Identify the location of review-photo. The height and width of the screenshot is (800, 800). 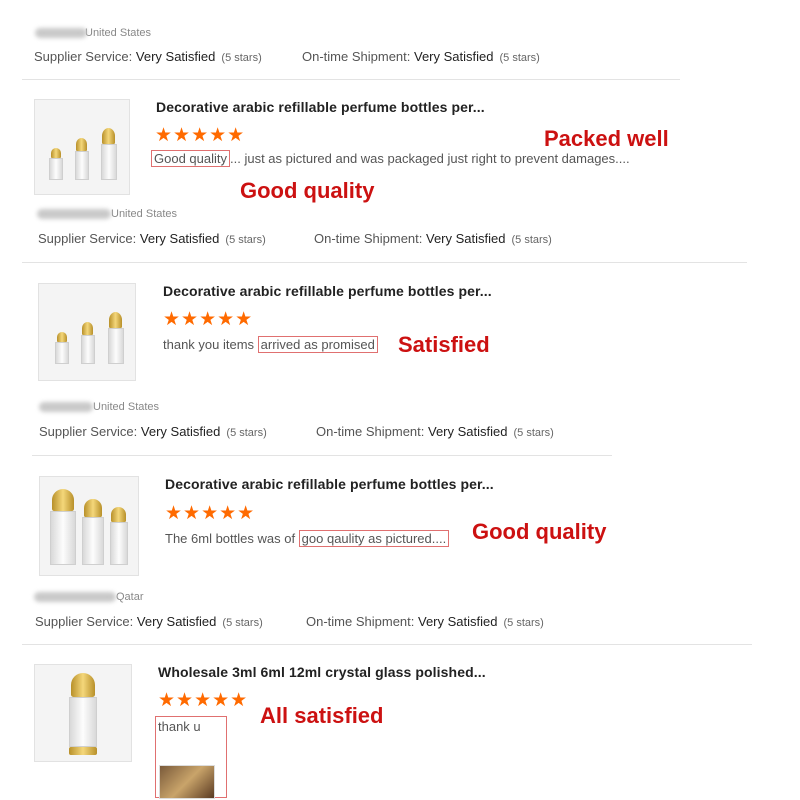
(187, 782).